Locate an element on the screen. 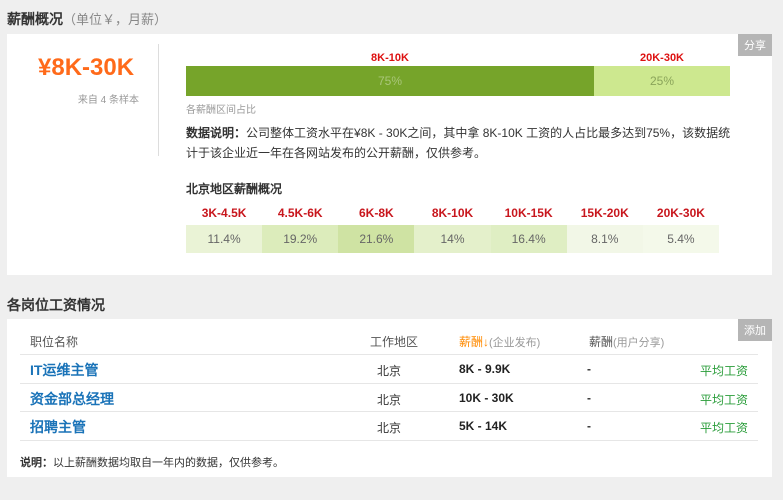 This screenshot has height=500, width=783. region-range-value: 8.1% is located at coordinates (604, 239).